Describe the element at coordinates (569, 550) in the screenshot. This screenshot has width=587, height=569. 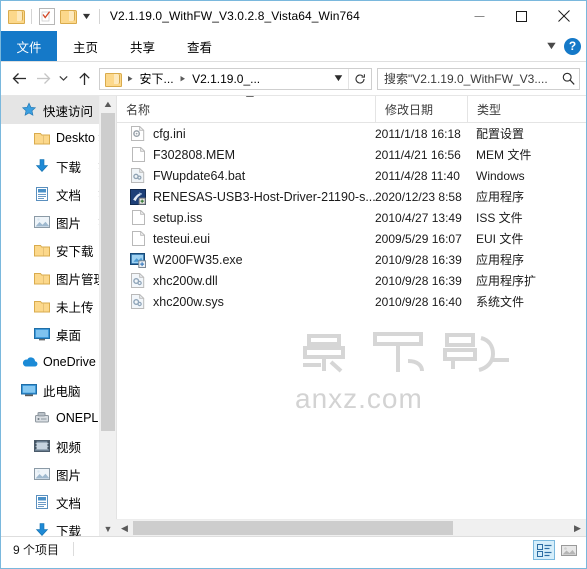
I see `large-icons-view-icon` at that location.